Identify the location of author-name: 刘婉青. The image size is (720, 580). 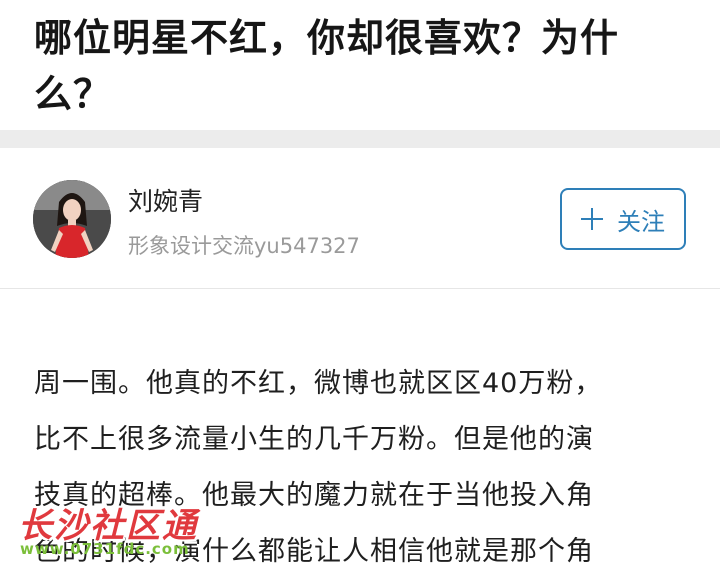
(165, 200).